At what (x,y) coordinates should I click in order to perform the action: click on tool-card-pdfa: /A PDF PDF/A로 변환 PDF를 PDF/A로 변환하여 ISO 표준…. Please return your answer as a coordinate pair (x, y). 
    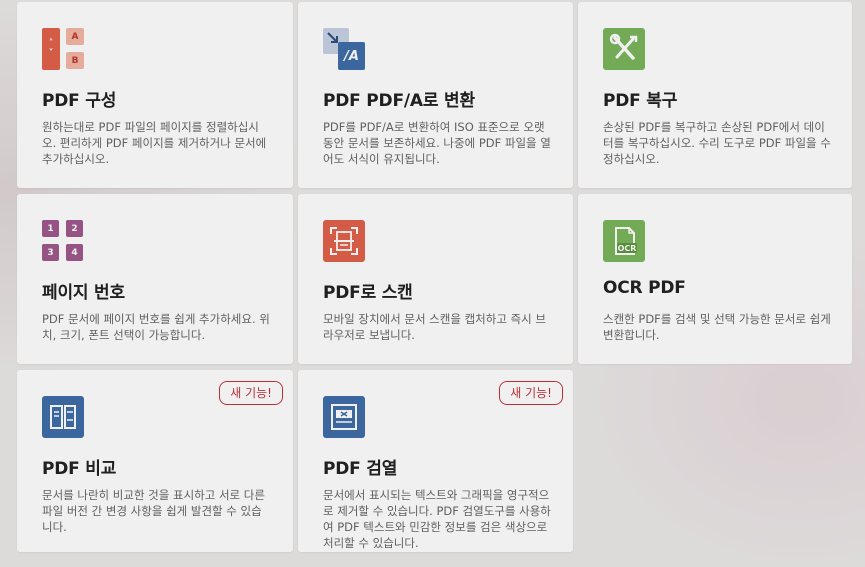
    Looking at the image, I should click on (435, 95).